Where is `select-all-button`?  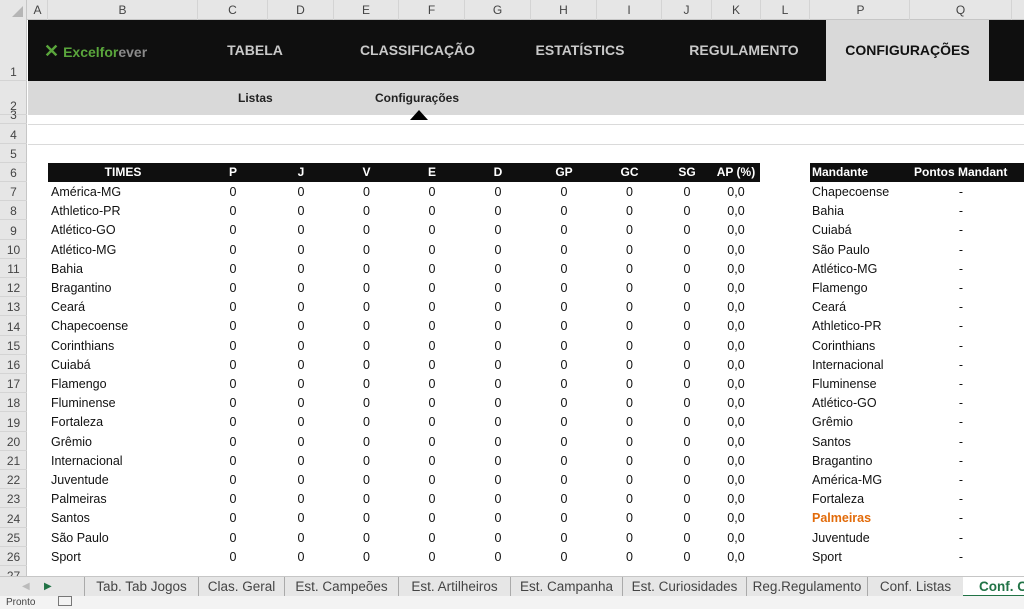
select-all-button is located at coordinates (13, 10).